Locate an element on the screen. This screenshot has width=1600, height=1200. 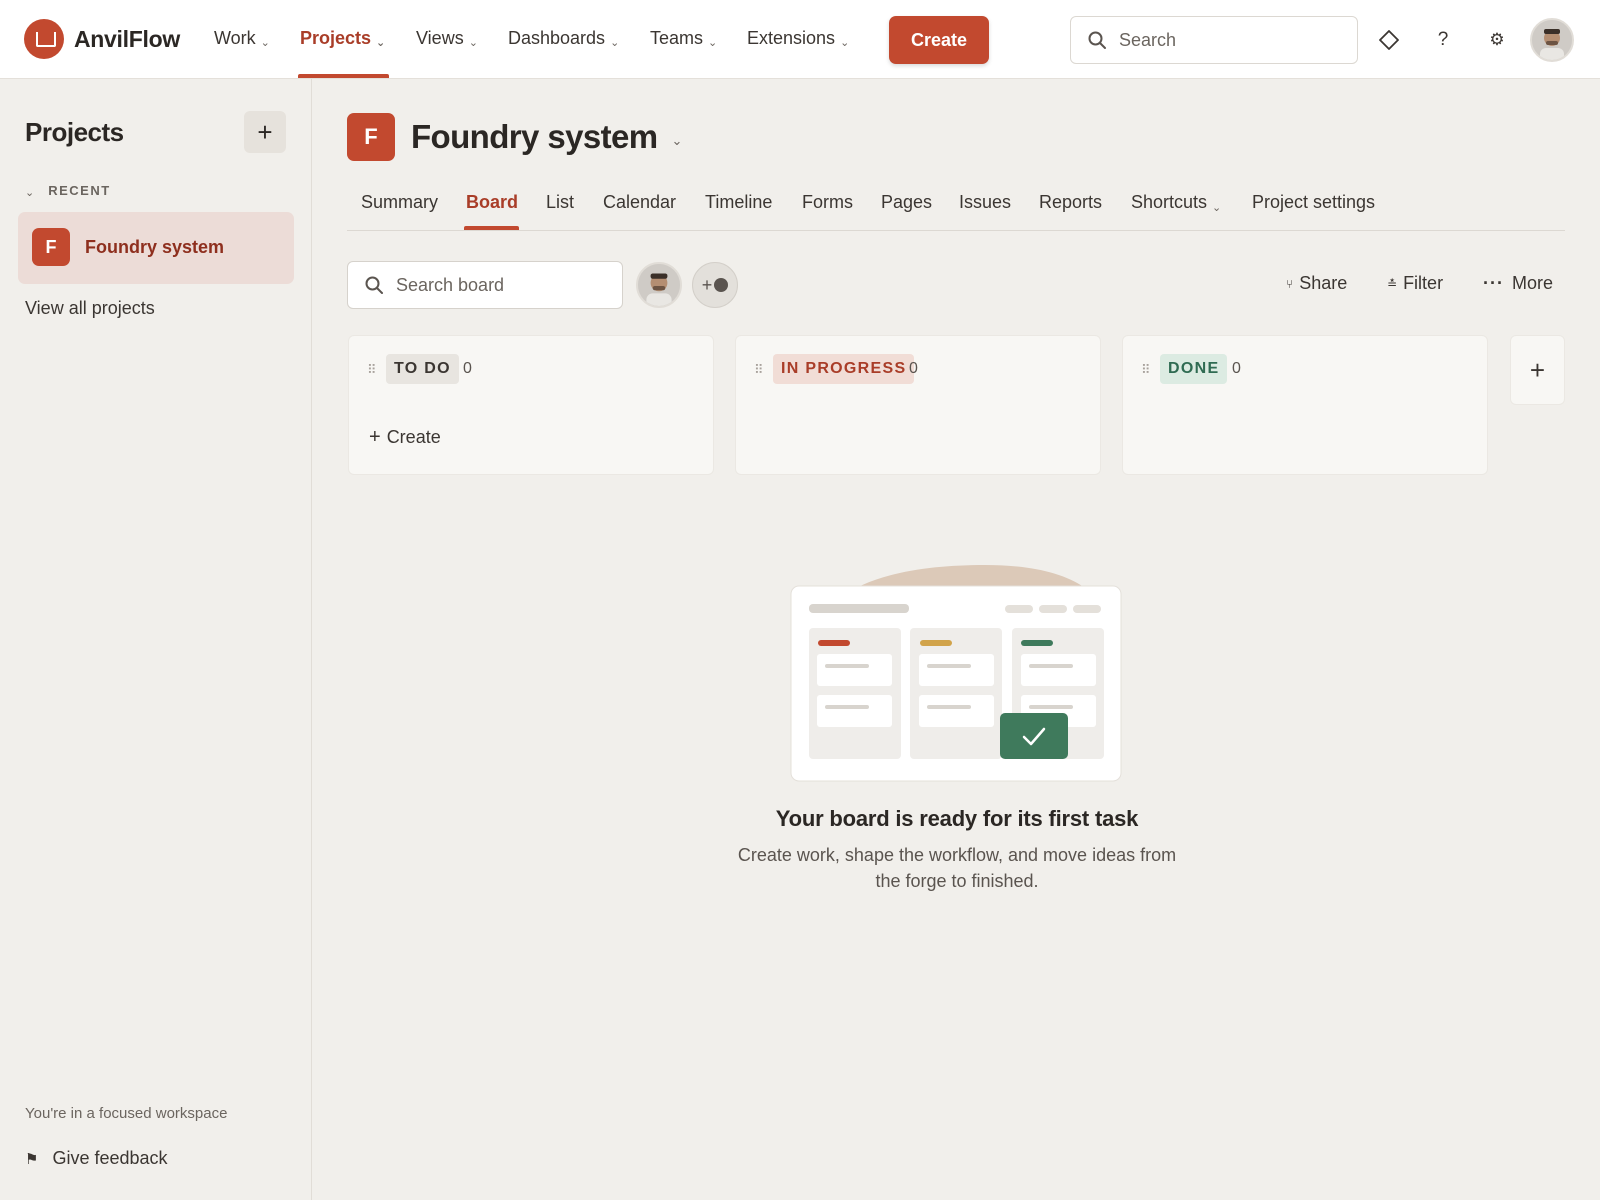
page-title: Foundry system is located at coordinates (534, 136).